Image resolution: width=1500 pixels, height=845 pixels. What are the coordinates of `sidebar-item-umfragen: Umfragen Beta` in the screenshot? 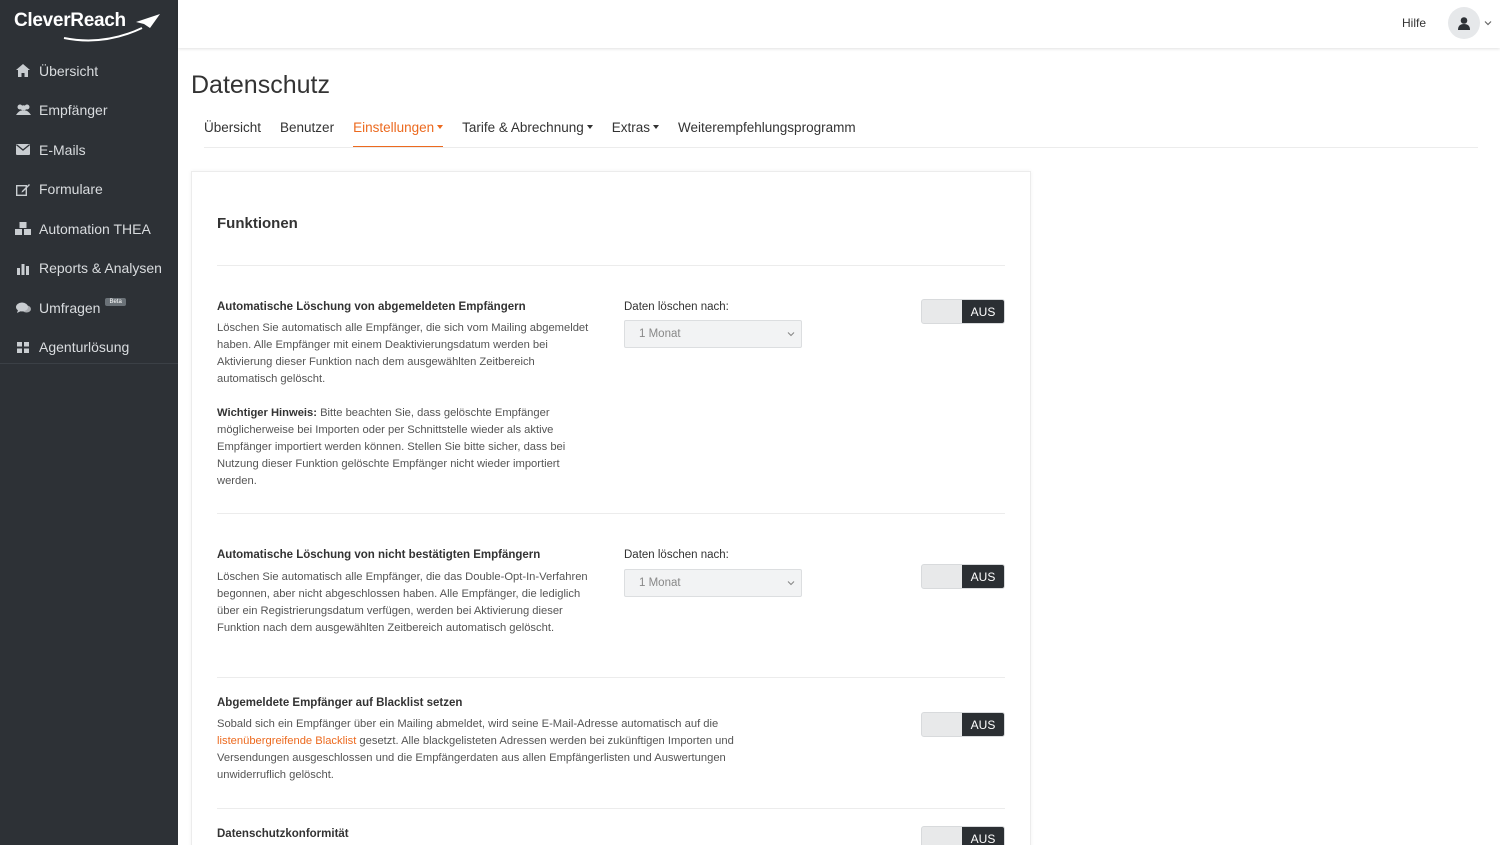 It's located at (89, 308).